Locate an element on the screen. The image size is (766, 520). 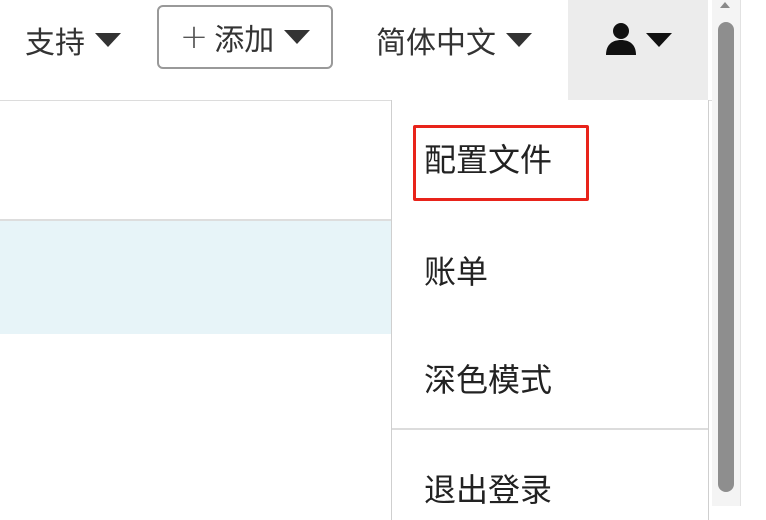
menu-item-billing: 账单 is located at coordinates (550, 270).